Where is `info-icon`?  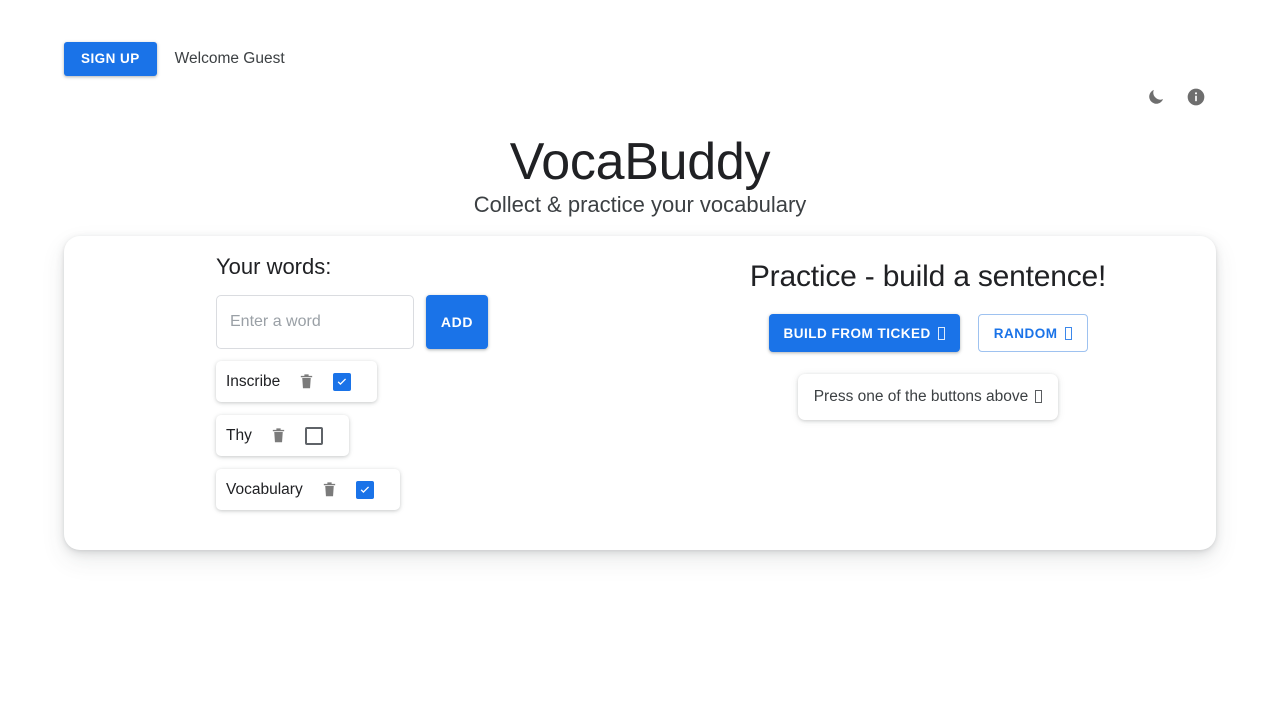
info-icon is located at coordinates (1196, 97).